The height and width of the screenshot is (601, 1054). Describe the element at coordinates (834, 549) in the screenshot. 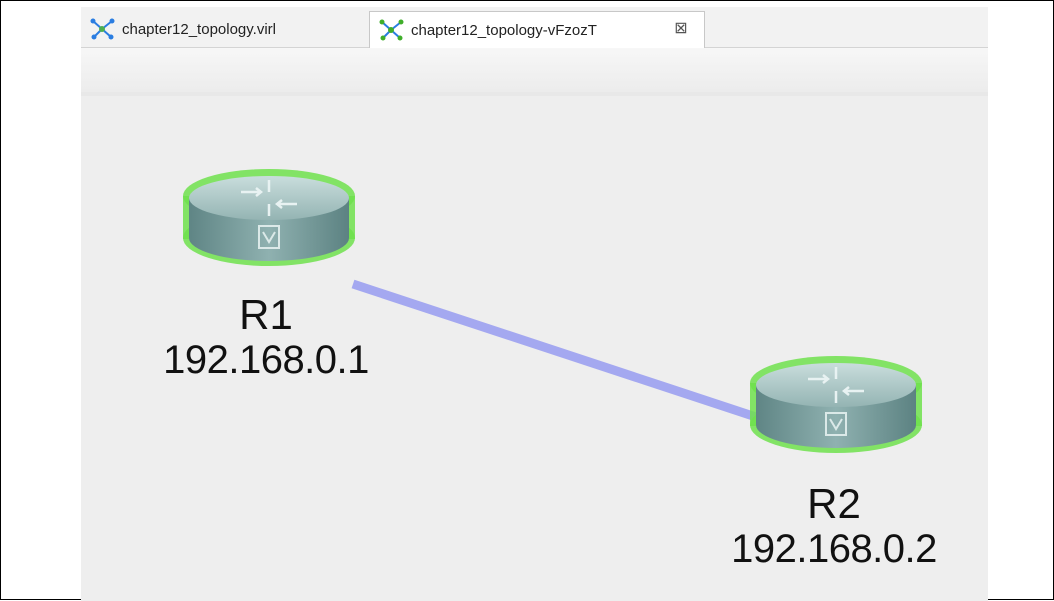

I see `node-ip-address: 192.168.0.2` at that location.